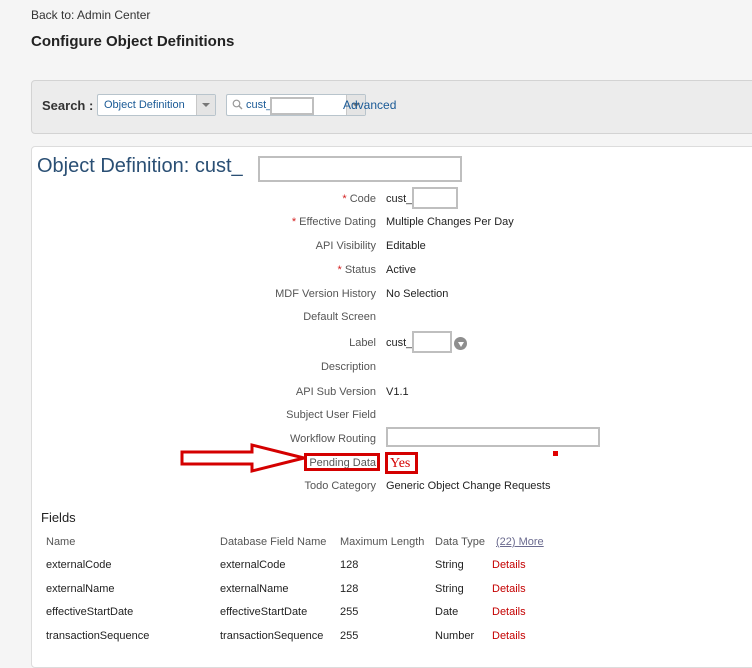 The image size is (752, 668). I want to click on field-value: Active, so click(401, 270).